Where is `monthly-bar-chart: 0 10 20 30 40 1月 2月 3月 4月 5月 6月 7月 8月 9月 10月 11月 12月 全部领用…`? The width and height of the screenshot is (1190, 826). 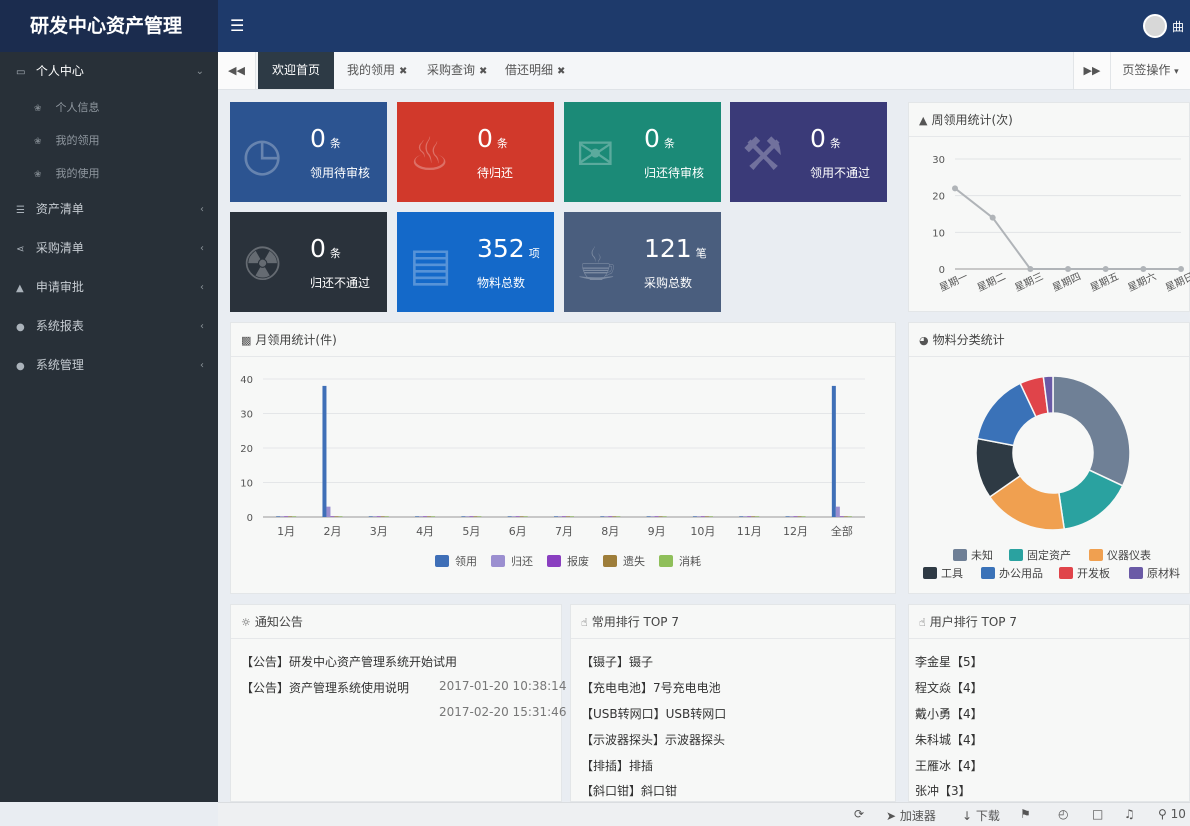
monthly-bar-chart: 0 10 20 30 40 1月 2月 3月 4月 5月 6月 7月 8月 9月 10月 11月 12月 全部领用… is located at coordinates (552, 471).